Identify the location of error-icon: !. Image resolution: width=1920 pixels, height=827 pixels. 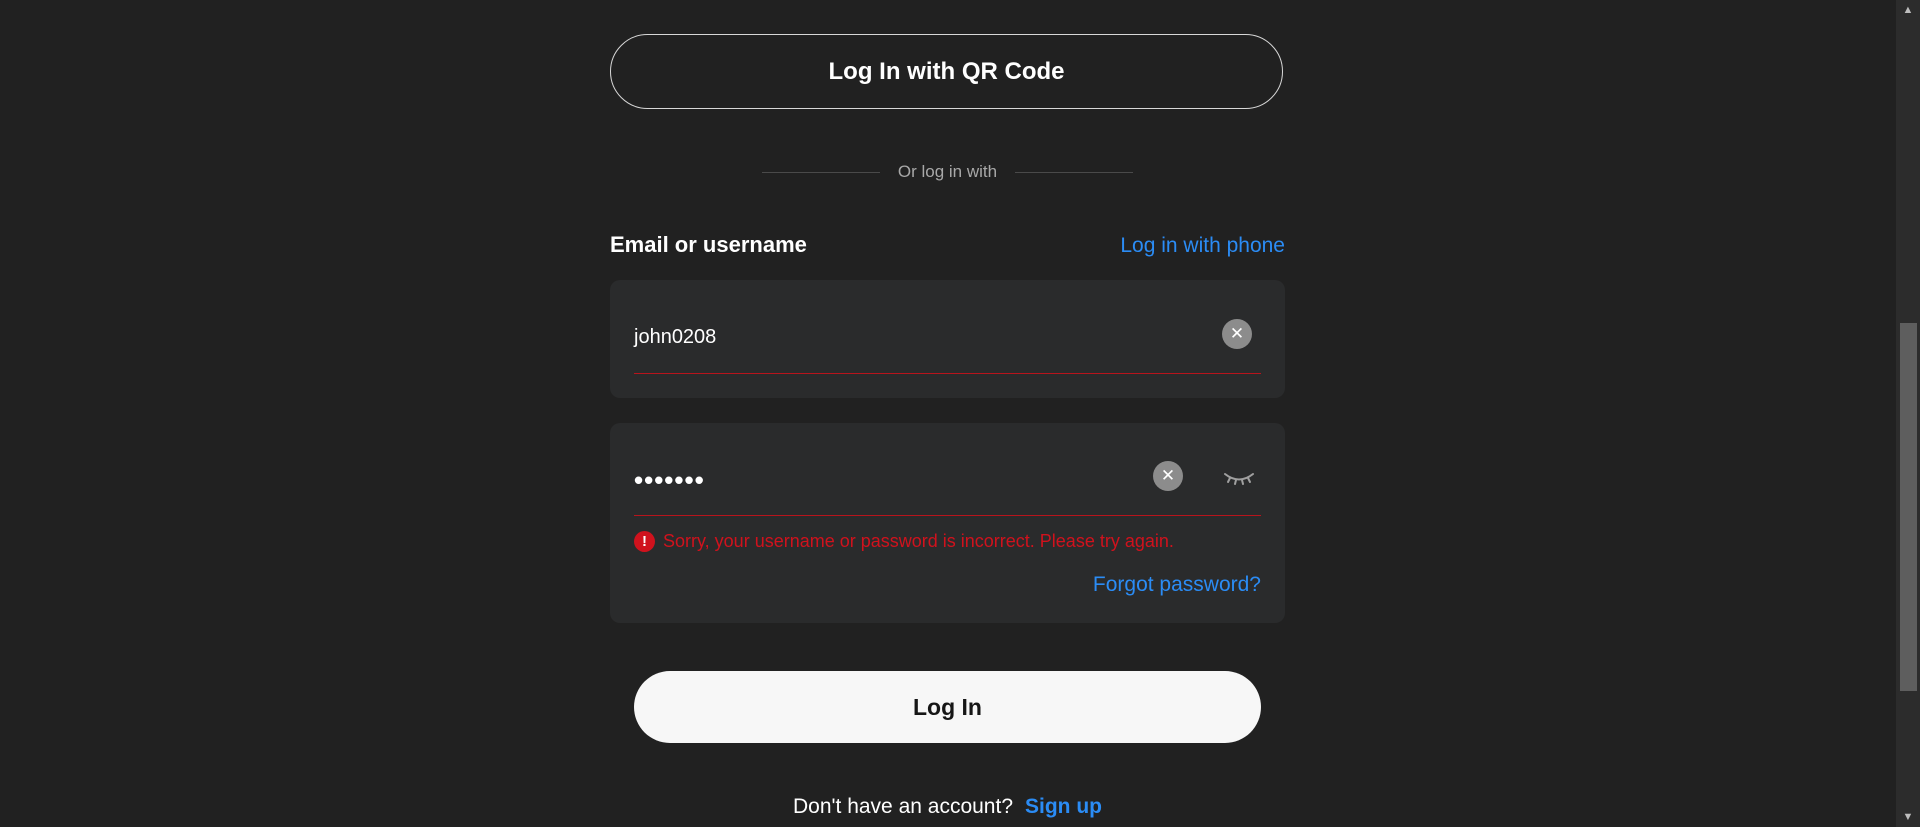
(644, 541).